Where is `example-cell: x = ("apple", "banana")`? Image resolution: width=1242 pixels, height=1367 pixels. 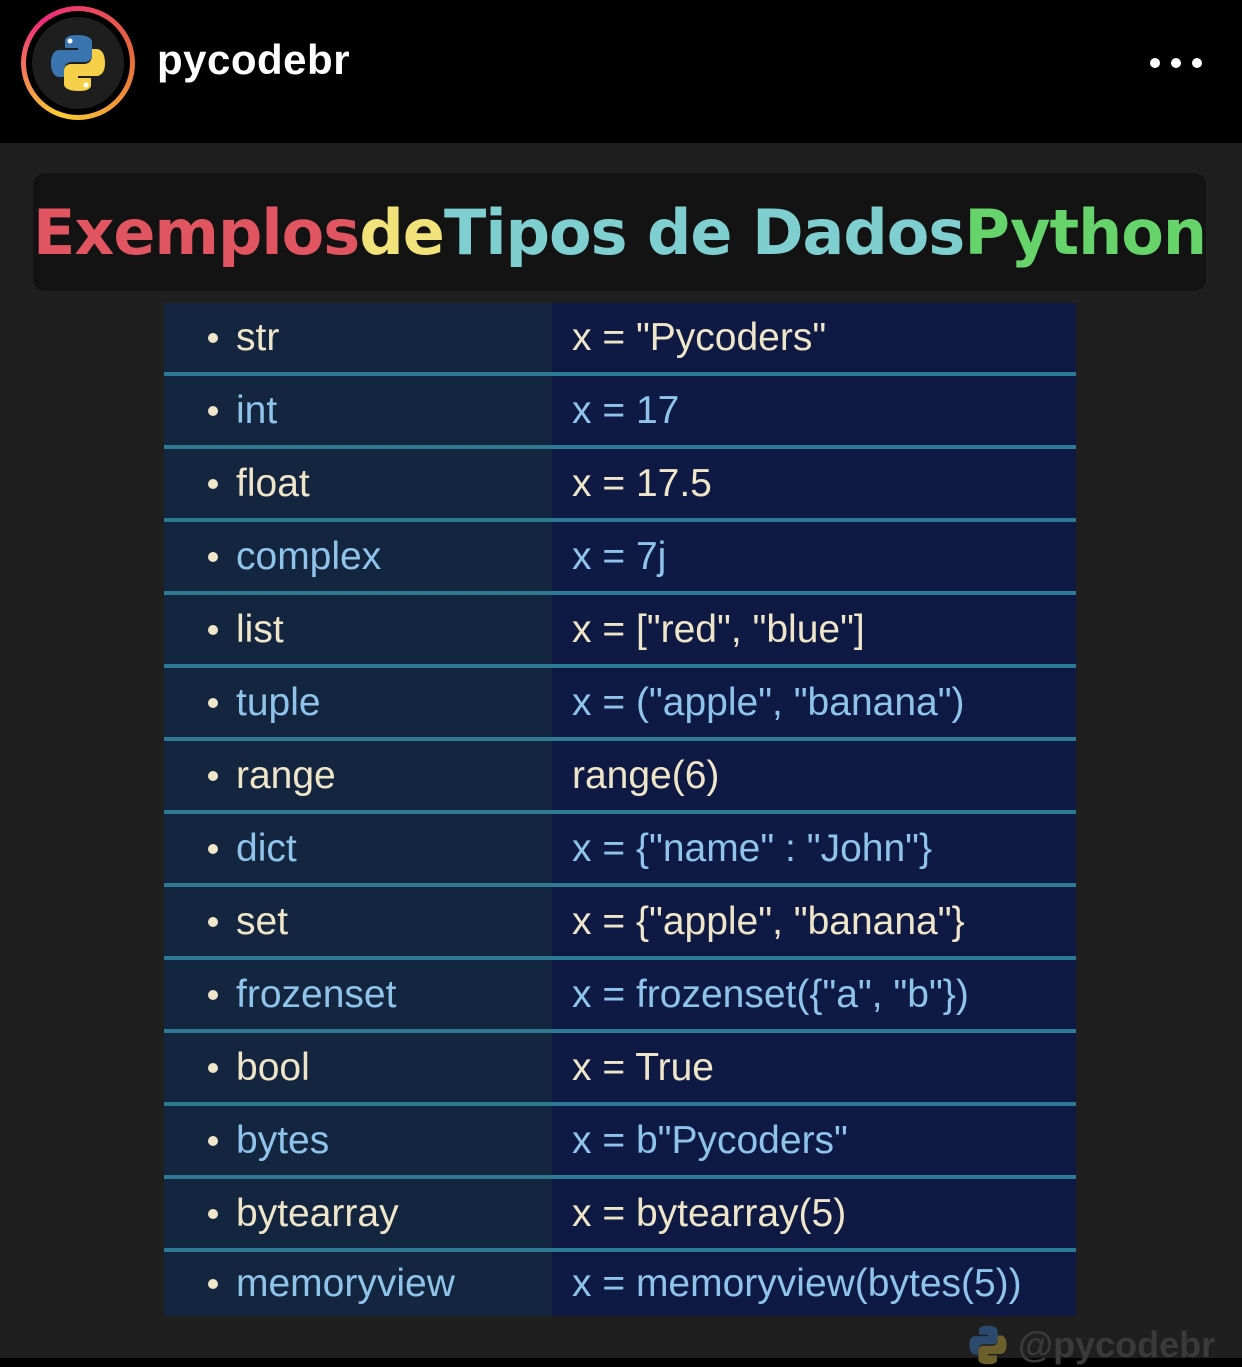
example-cell: x = ("apple", "banana") is located at coordinates (814, 702).